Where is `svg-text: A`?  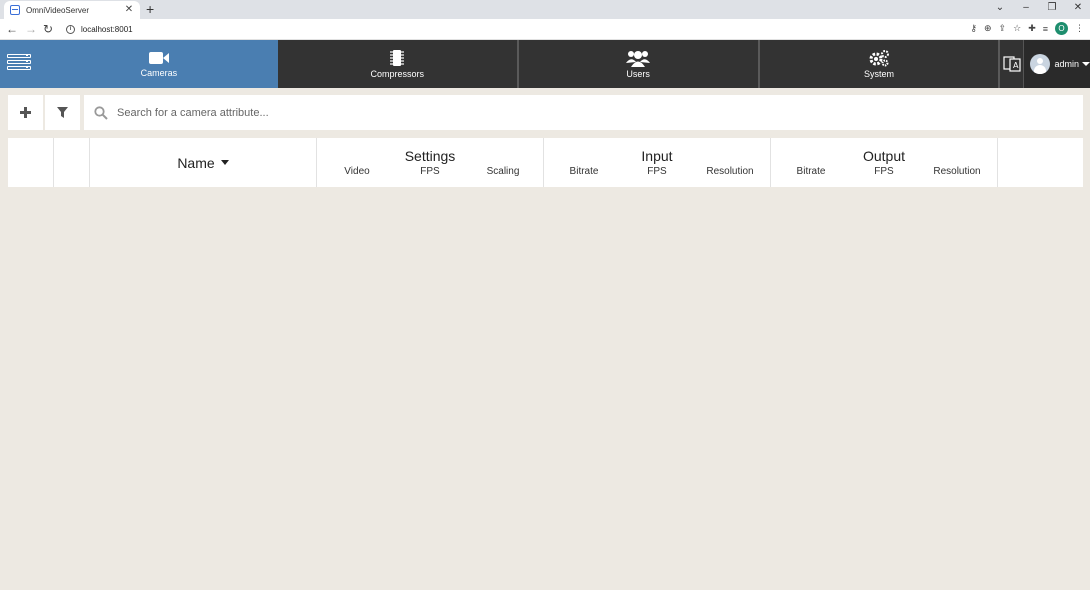 svg-text: A is located at coordinates (1016, 65).